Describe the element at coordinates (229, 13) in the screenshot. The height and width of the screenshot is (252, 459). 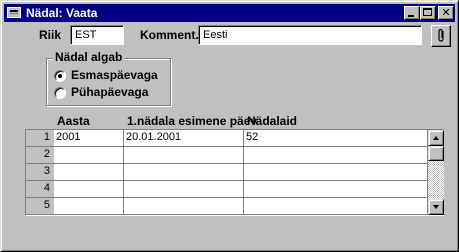
I see `title-bar: Nädal: Vaata ✕` at that location.